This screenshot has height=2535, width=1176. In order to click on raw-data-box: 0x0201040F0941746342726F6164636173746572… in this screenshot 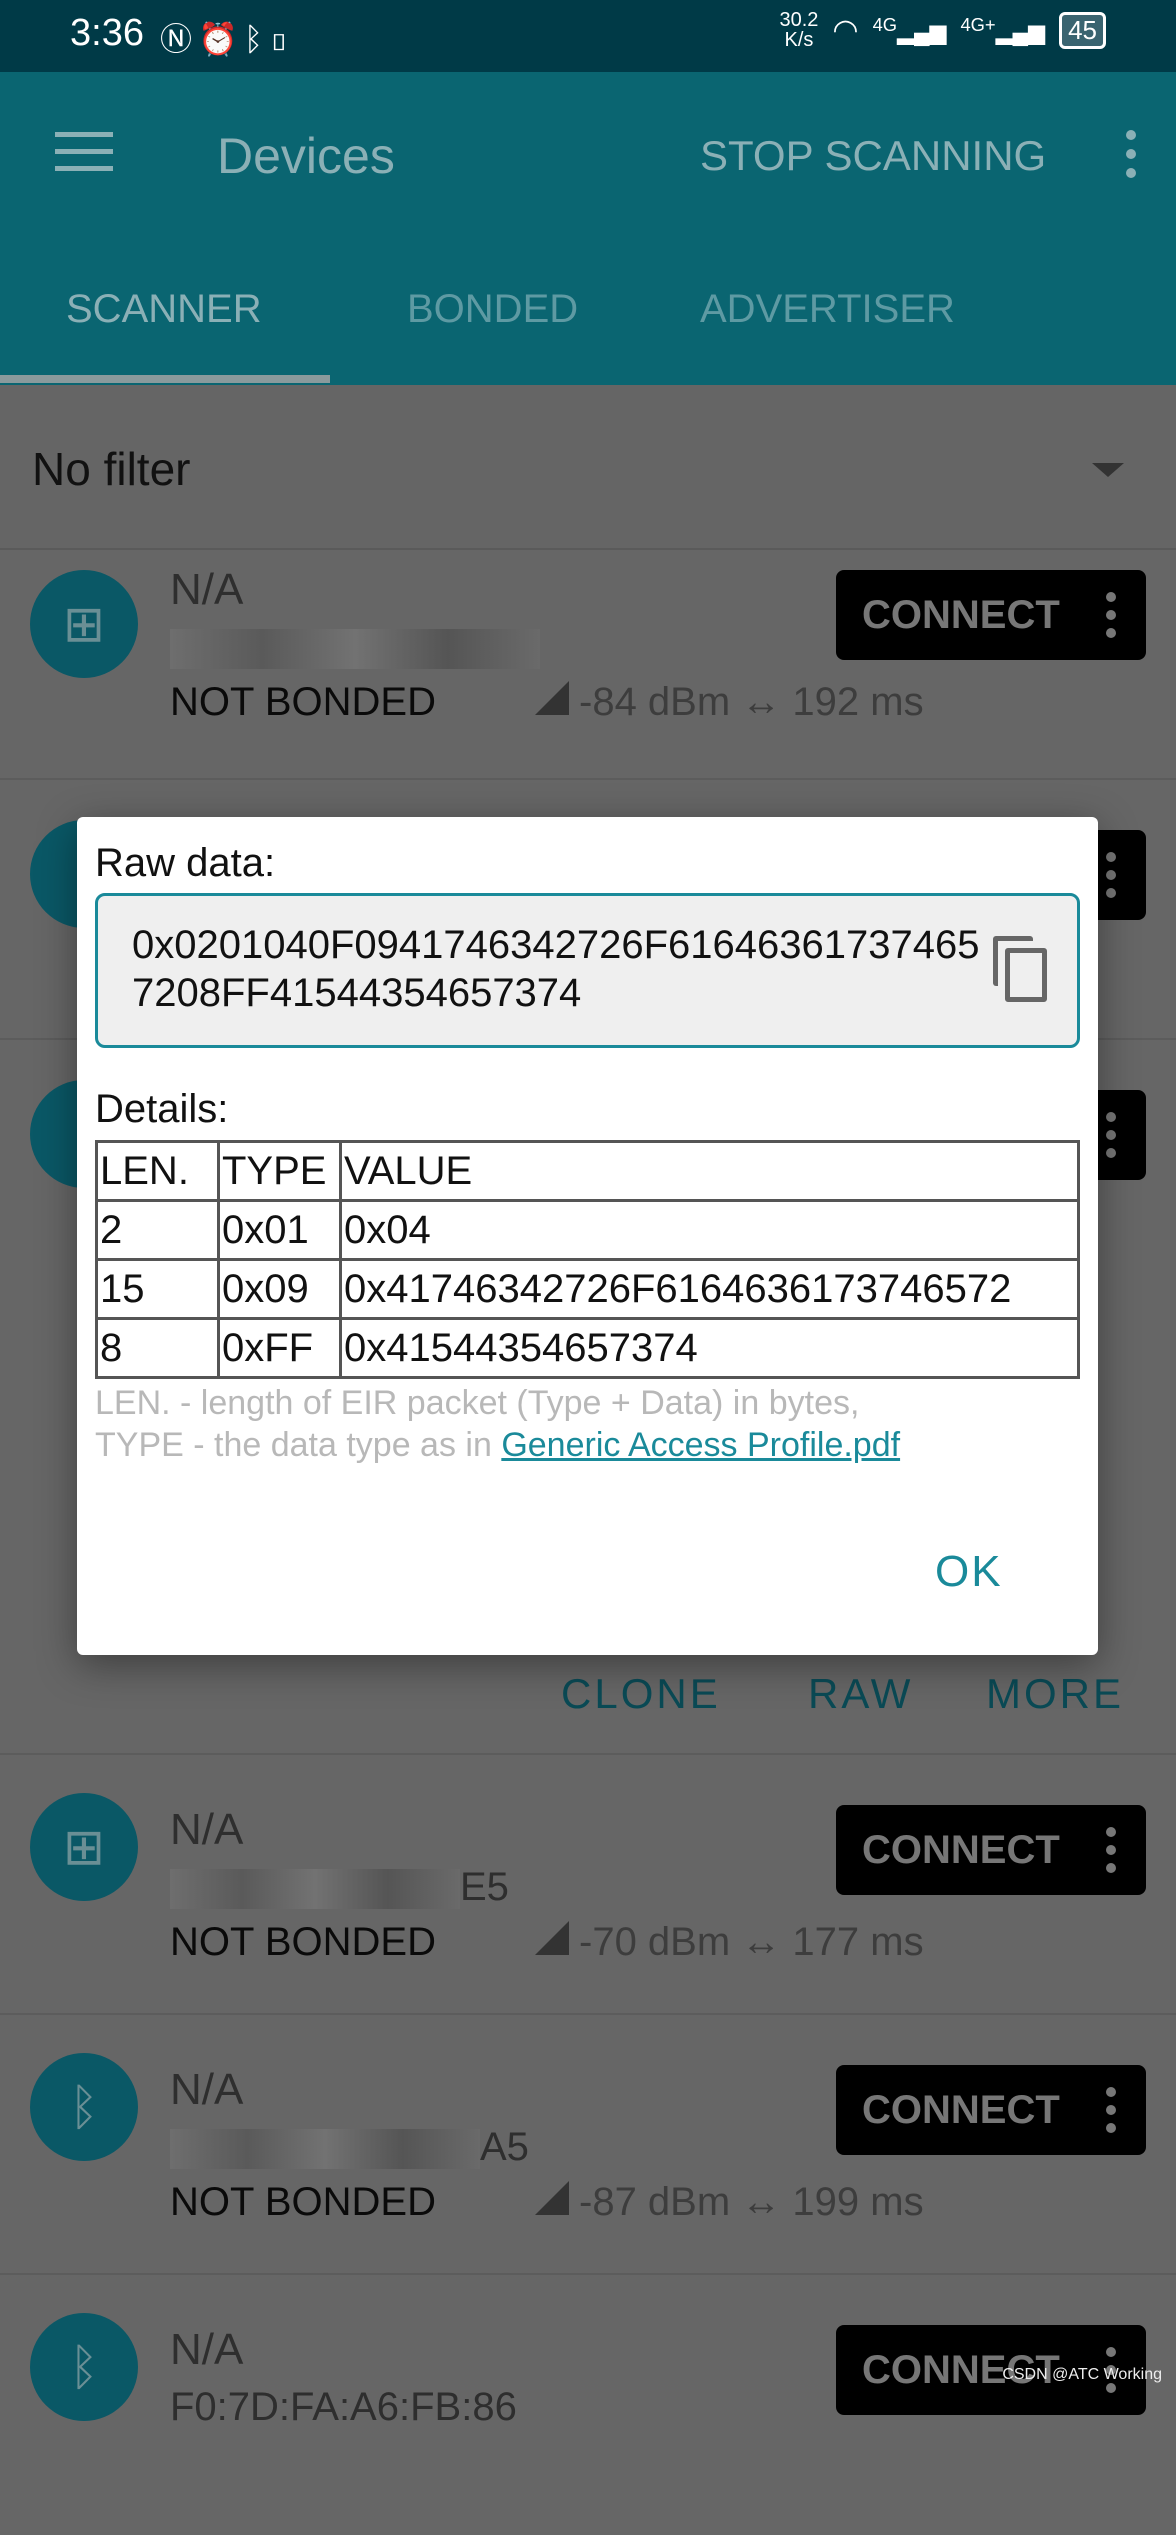, I will do `click(587, 970)`.